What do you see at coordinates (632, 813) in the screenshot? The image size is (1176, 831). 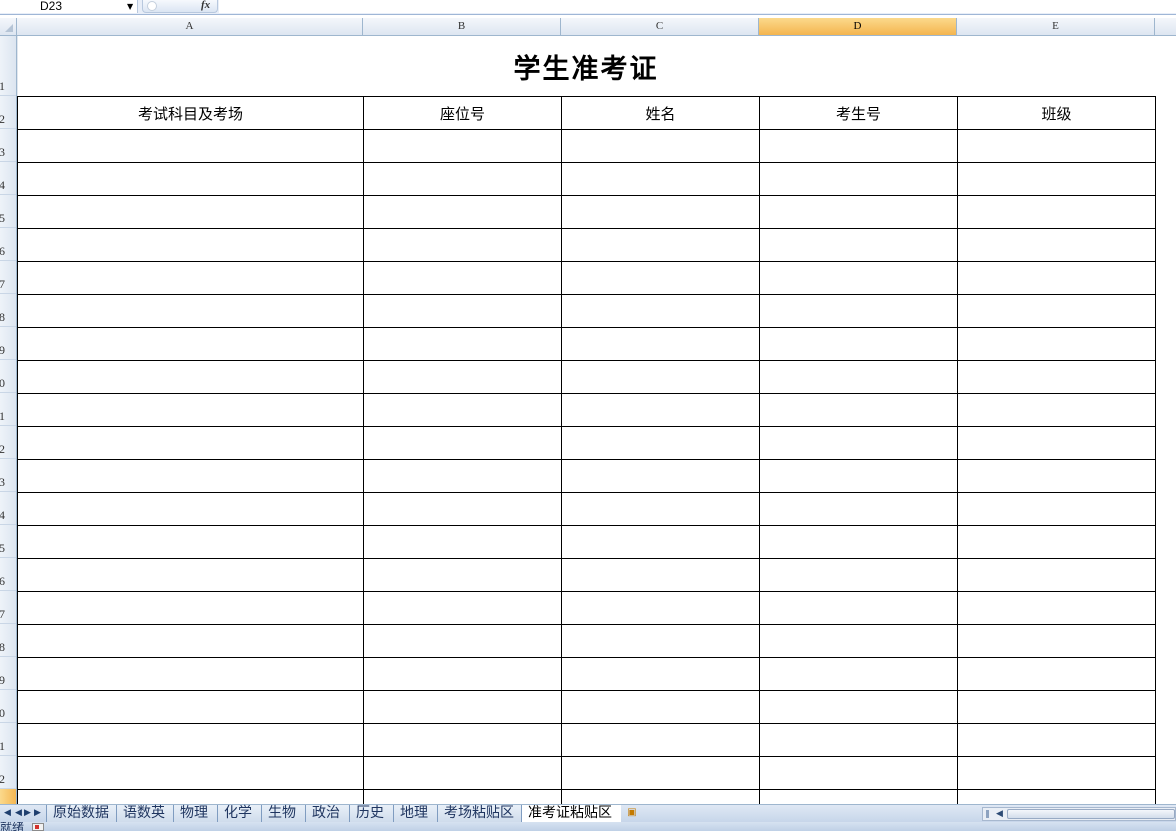 I see `insert-sheet-icon: ▣` at bounding box center [632, 813].